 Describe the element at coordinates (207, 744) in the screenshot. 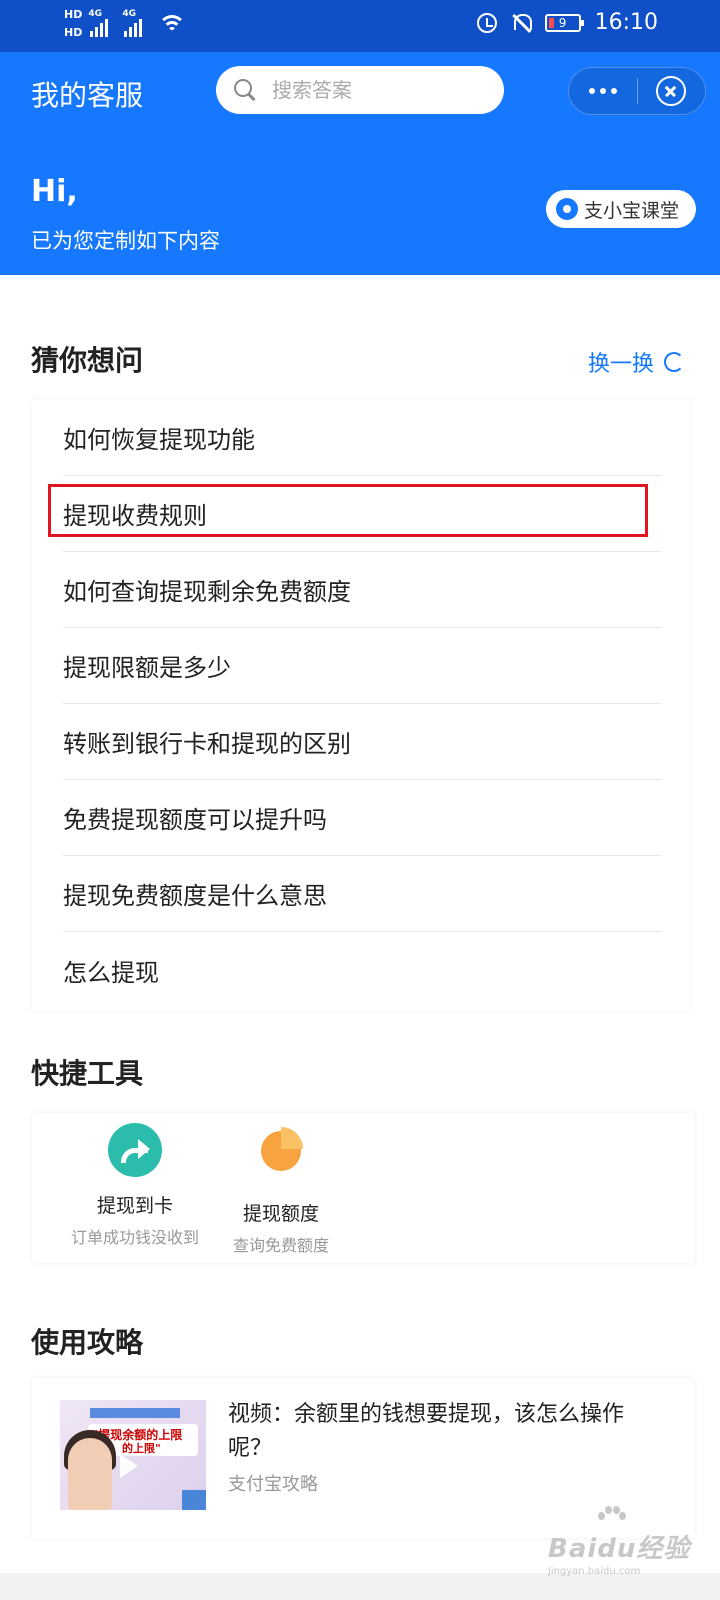

I see `faq-item-label: 转账到银行卡和提现的区别` at that location.